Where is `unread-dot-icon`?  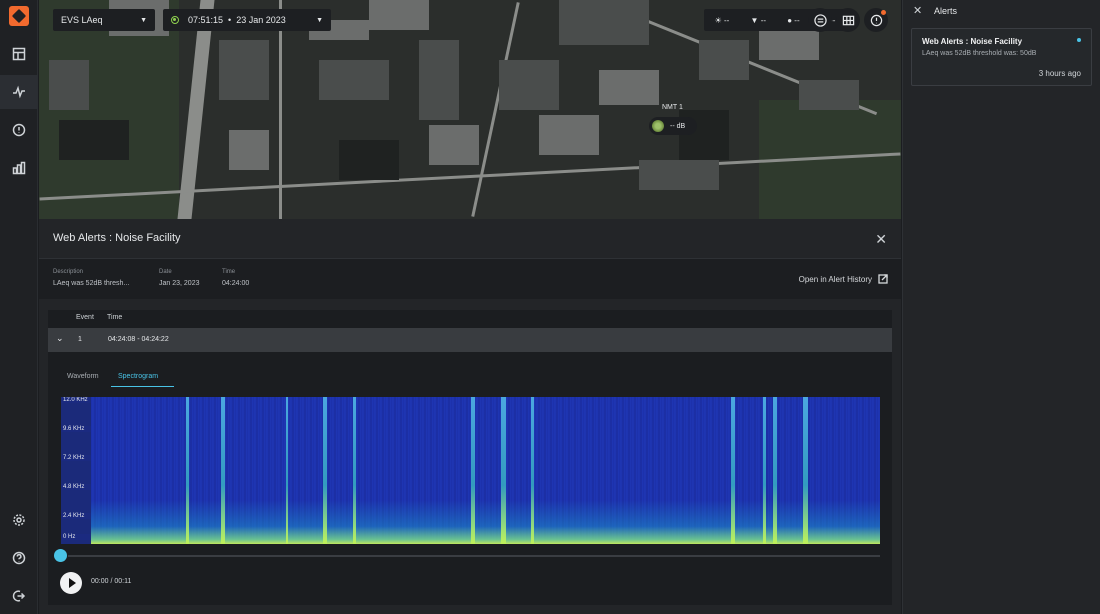
unread-dot-icon is located at coordinates (1079, 40).